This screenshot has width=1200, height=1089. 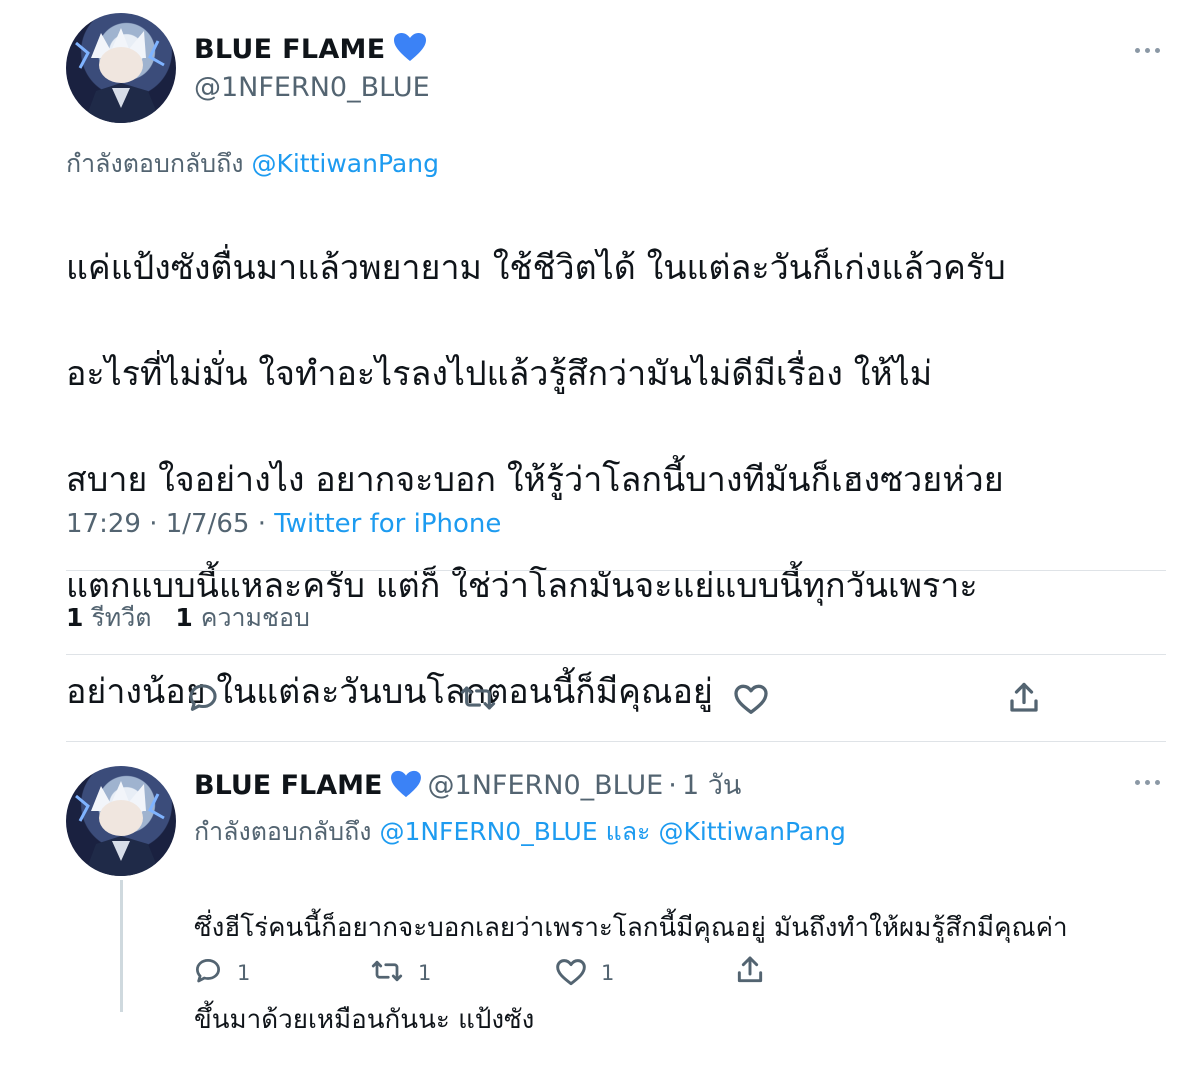 I want to click on like-stat: 1 ความชอบ, so click(x=242, y=617).